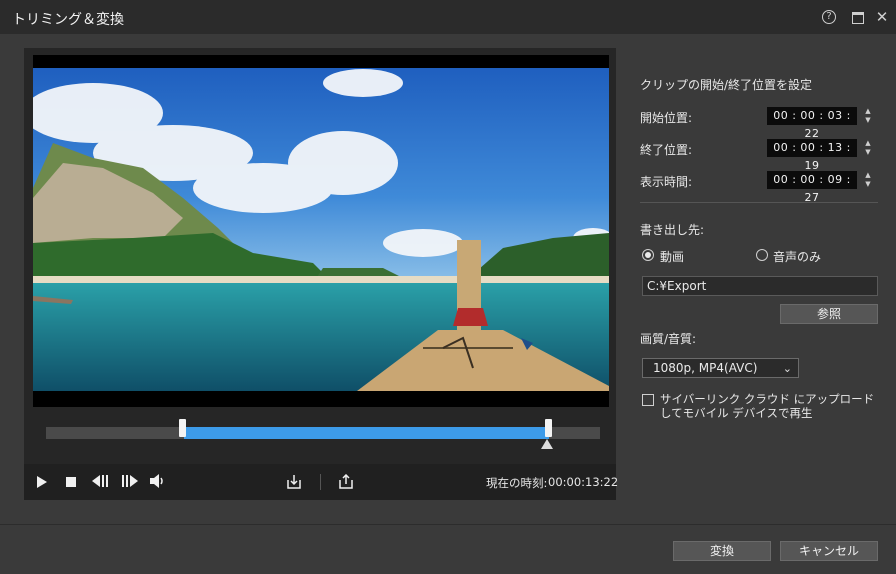  I want to click on export-path-input, so click(760, 286).